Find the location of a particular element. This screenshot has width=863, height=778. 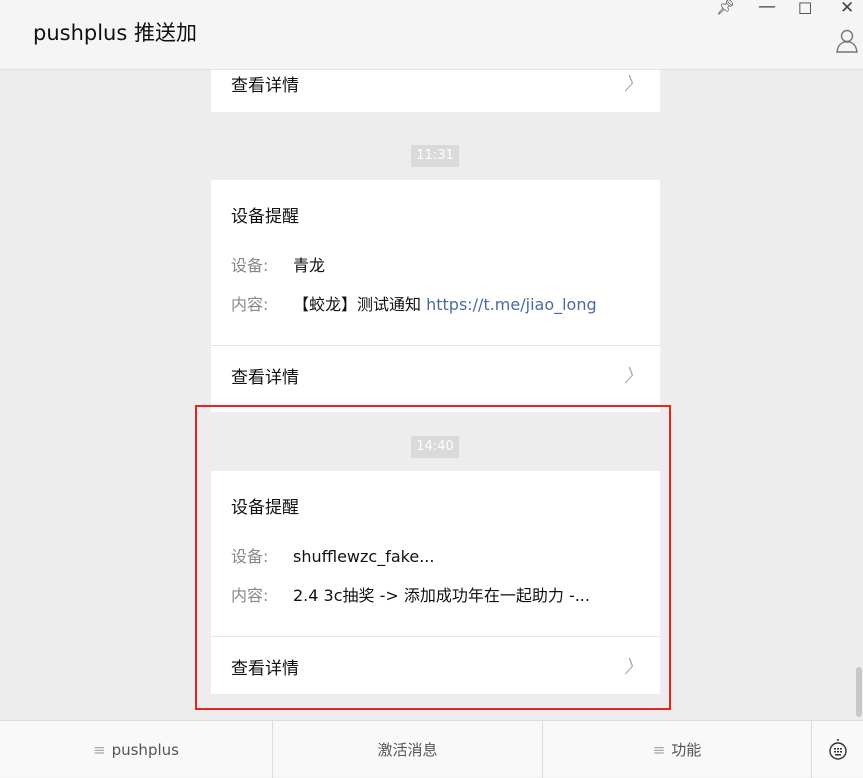

maximize-icon: ☐ is located at coordinates (805, 9).